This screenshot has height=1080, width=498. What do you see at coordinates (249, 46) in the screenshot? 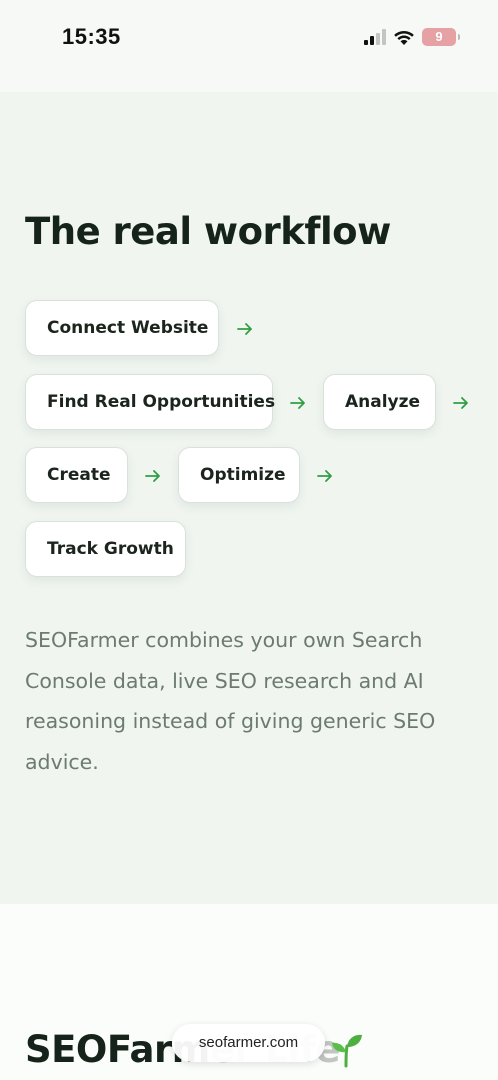
I see `status-bar: 15:35 9` at bounding box center [249, 46].